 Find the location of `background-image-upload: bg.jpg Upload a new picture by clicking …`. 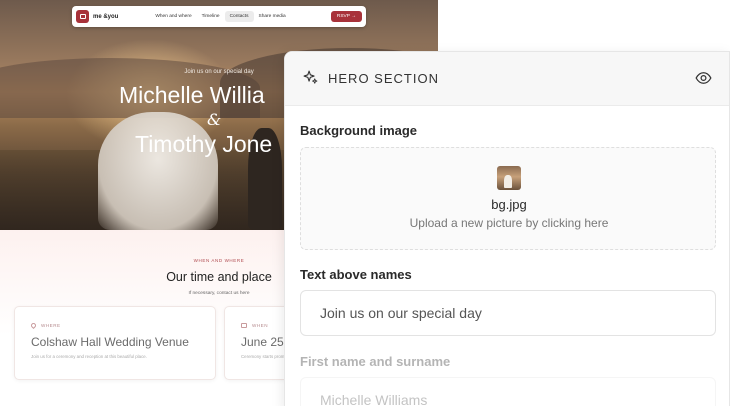

background-image-upload: bg.jpg Upload a new picture by clicking … is located at coordinates (508, 198).